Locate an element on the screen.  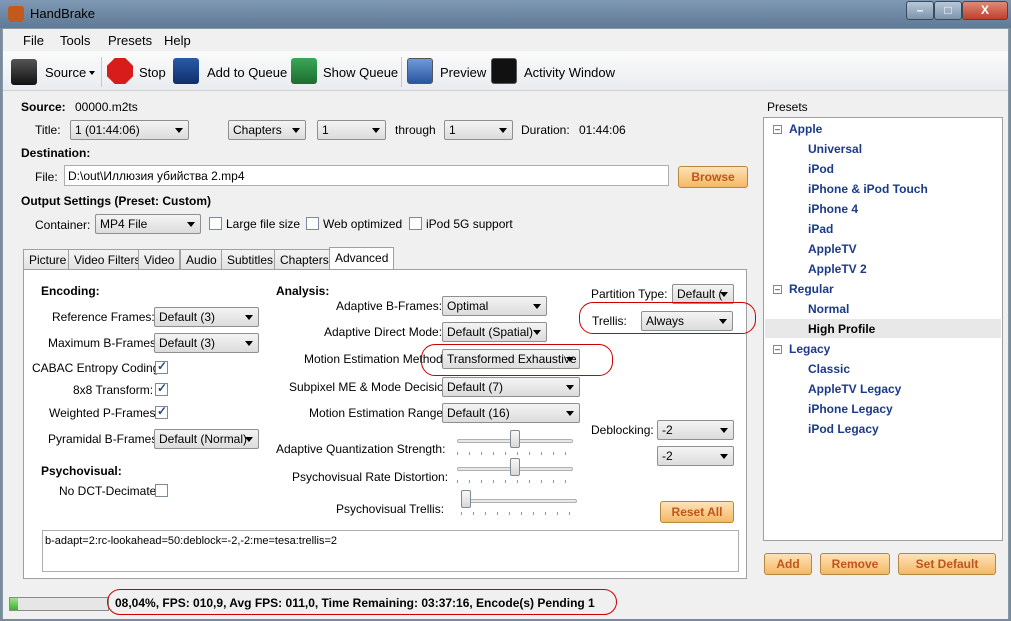
preset-item: AppleTV Legacy is located at coordinates (854, 389).